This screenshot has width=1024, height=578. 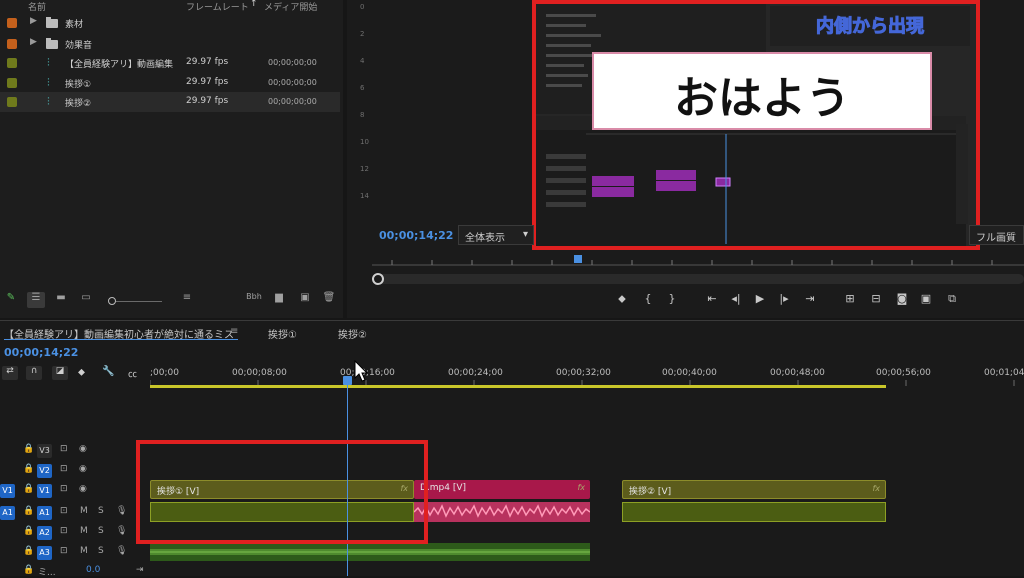 What do you see at coordinates (37, 6) in the screenshot?
I see `col-name-header: 名前` at bounding box center [37, 6].